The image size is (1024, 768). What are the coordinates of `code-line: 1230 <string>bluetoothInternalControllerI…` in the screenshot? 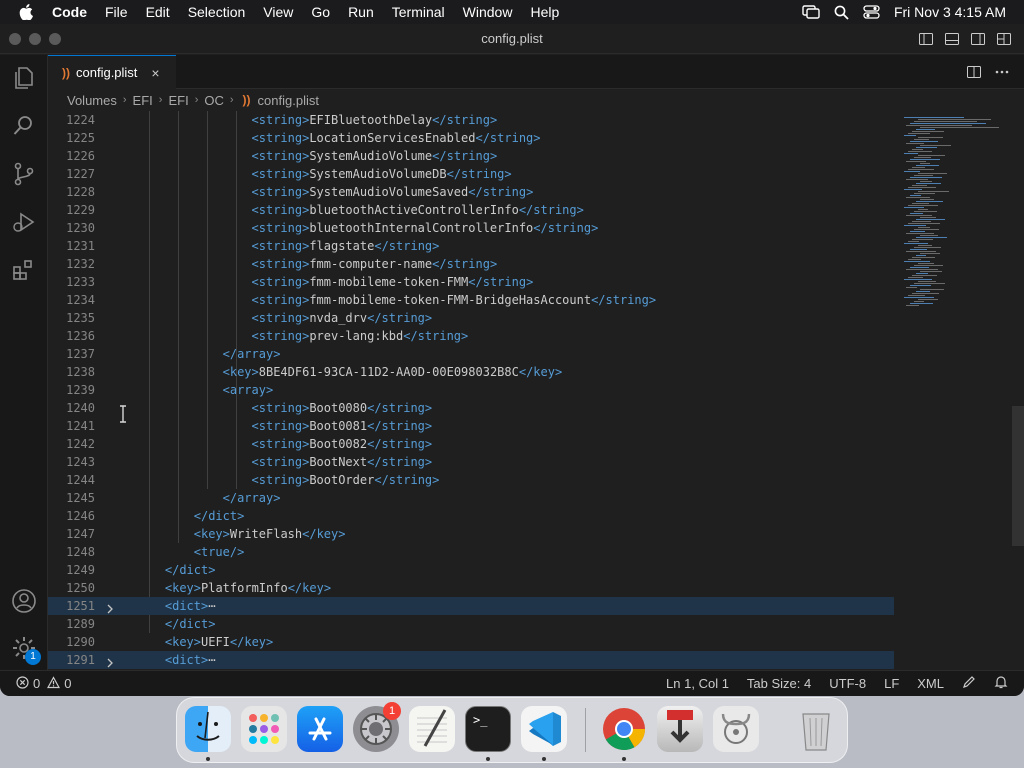 It's located at (471, 228).